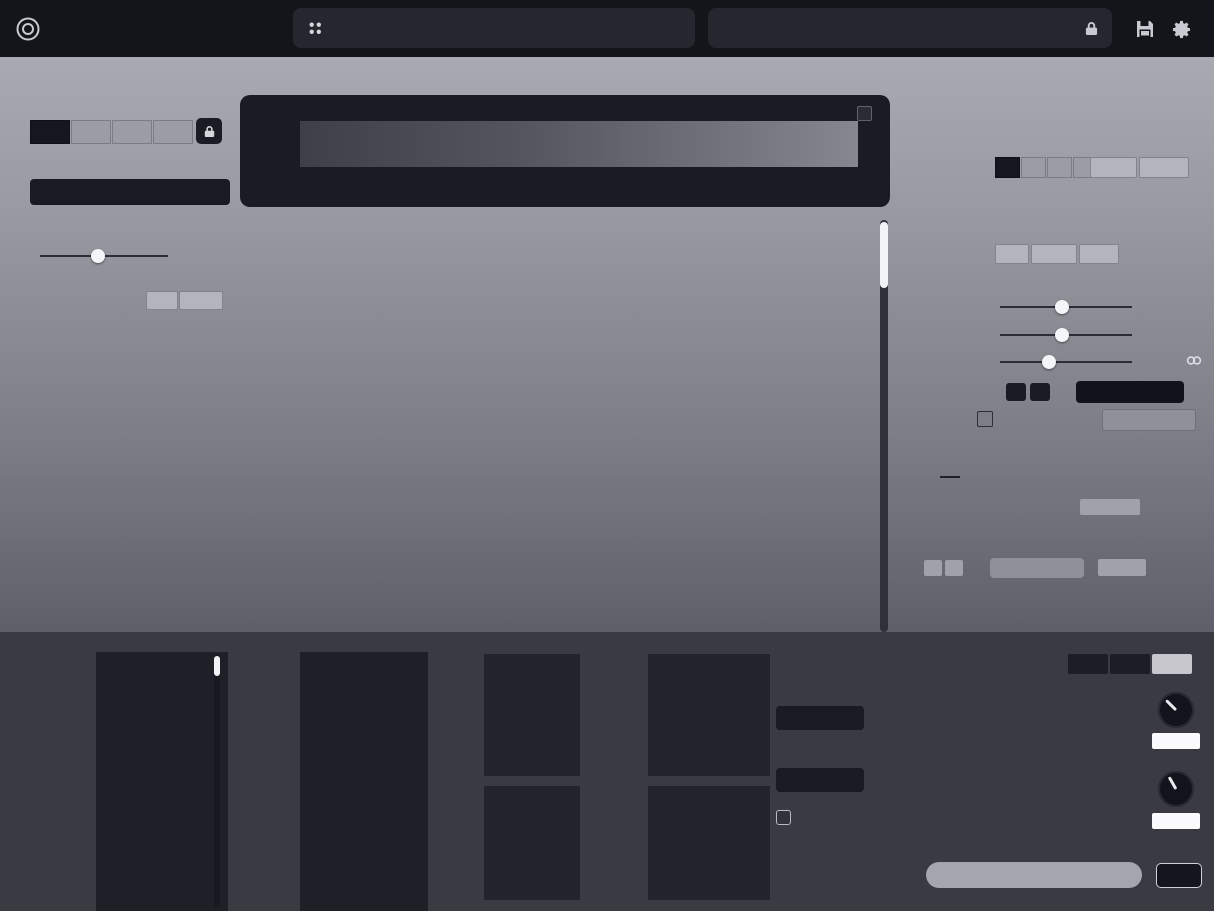 This screenshot has width=1214, height=911. What do you see at coordinates (50, 132) in the screenshot?
I see `tuning-tab-a` at bounding box center [50, 132].